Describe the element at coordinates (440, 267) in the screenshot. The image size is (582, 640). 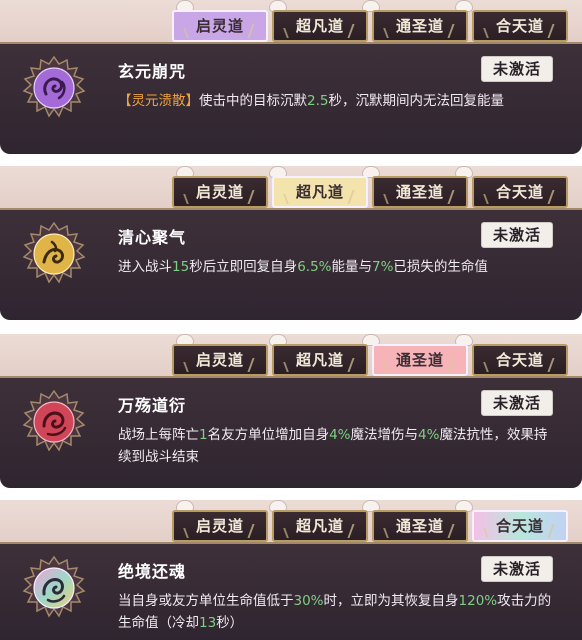
I see `desc-text: 已损失的生命值` at that location.